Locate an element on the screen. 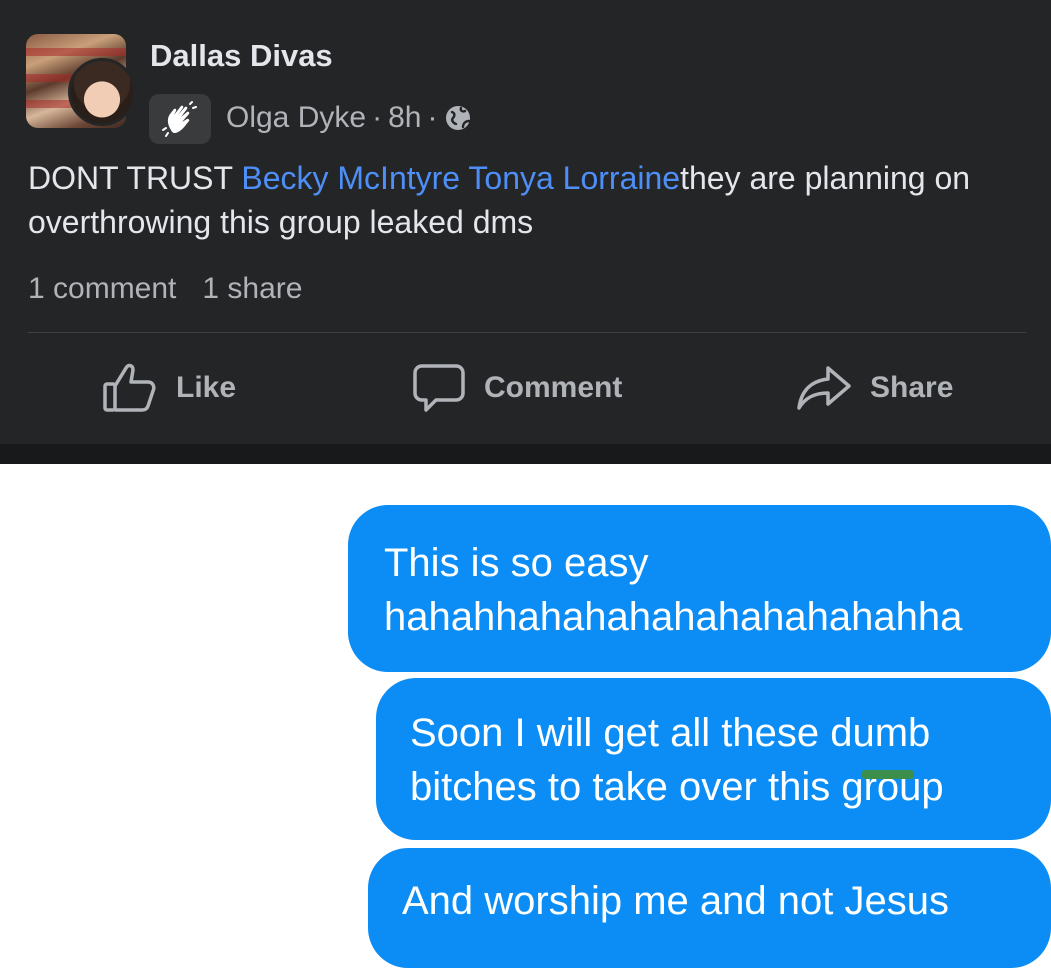  message-line: Soon I will get all these dumb is located at coordinates (670, 733).